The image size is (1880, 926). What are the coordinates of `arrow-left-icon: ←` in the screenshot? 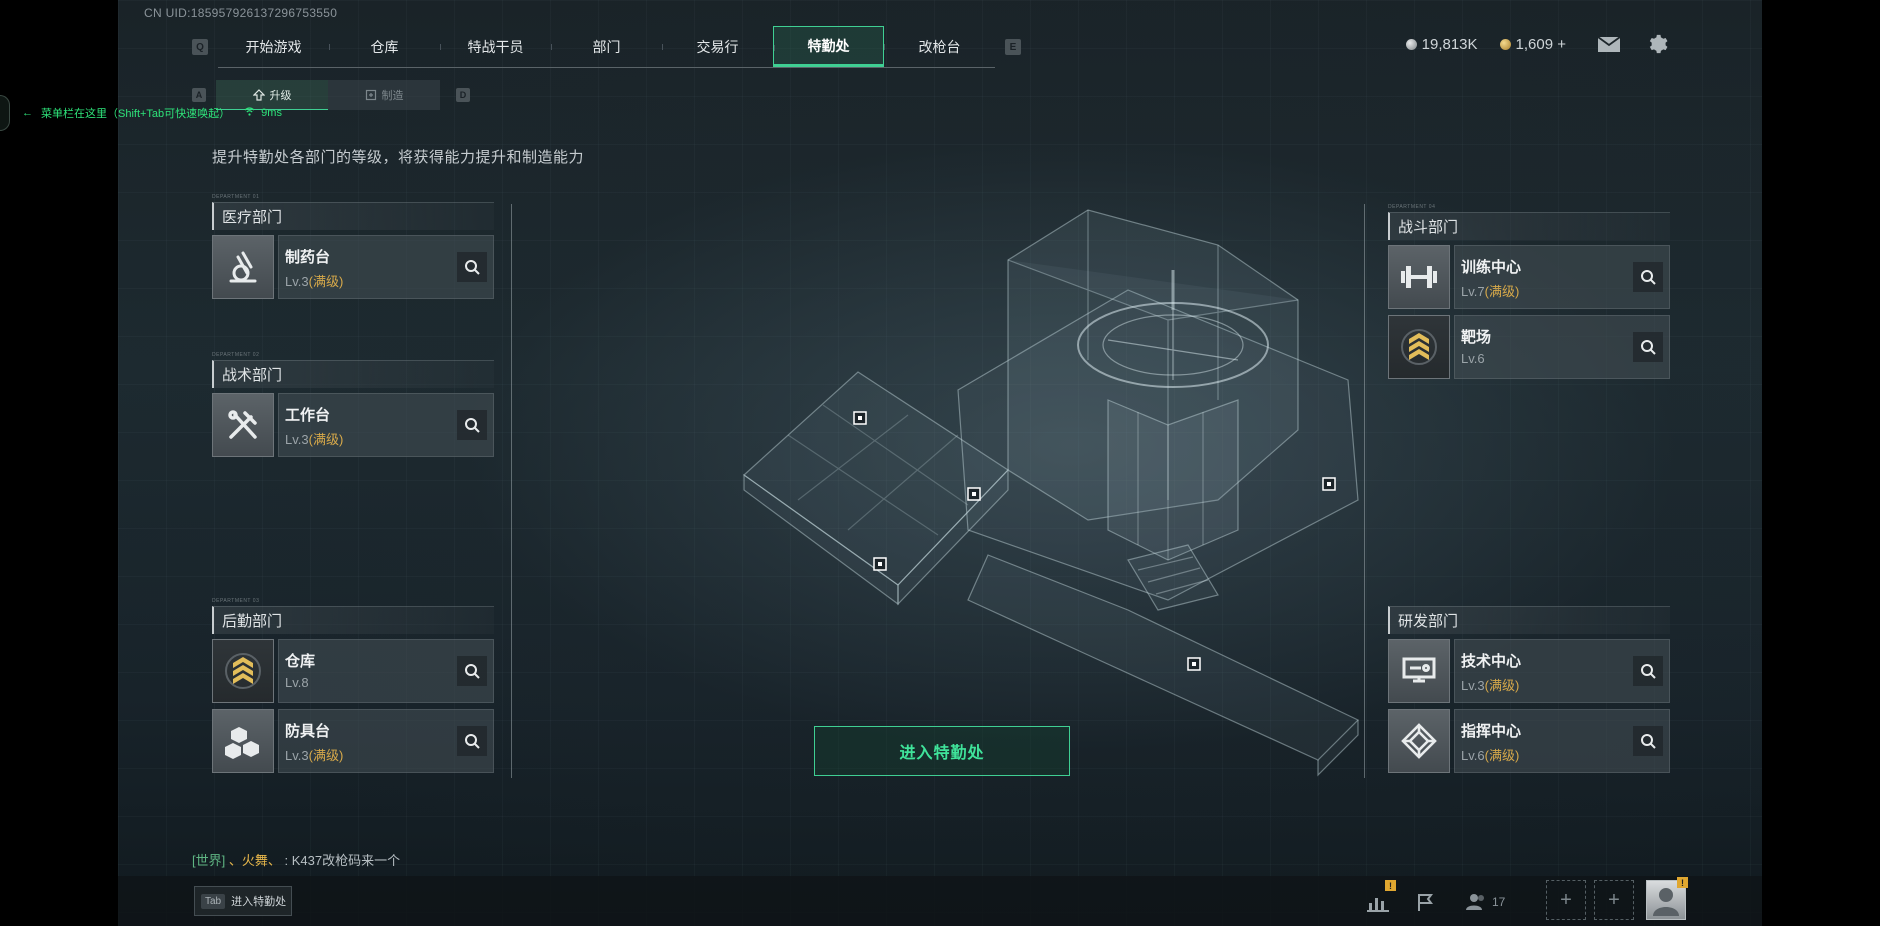 It's located at (27, 113).